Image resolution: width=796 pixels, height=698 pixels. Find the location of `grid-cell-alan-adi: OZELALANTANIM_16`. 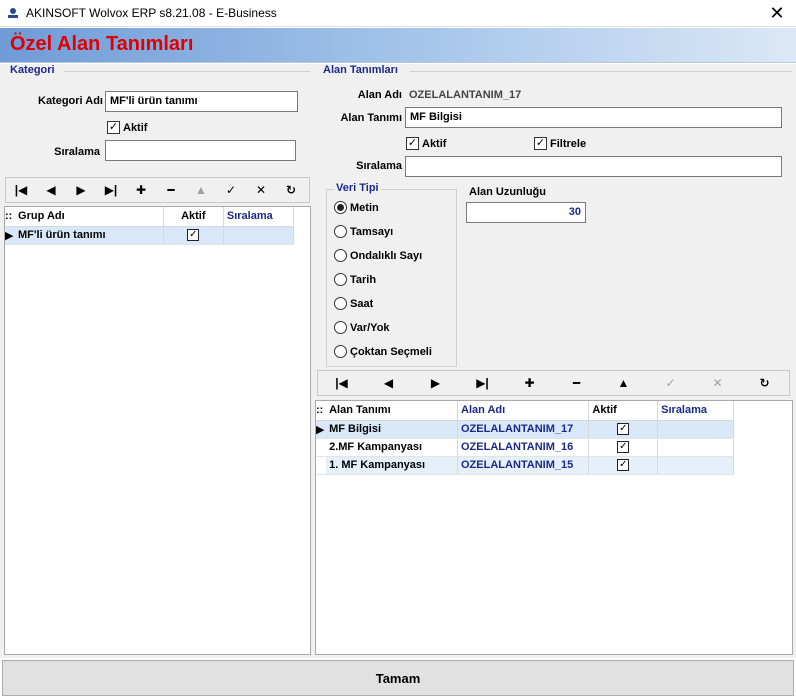

grid-cell-alan-adi: OZELALANTANIM_16 is located at coordinates (523, 447).